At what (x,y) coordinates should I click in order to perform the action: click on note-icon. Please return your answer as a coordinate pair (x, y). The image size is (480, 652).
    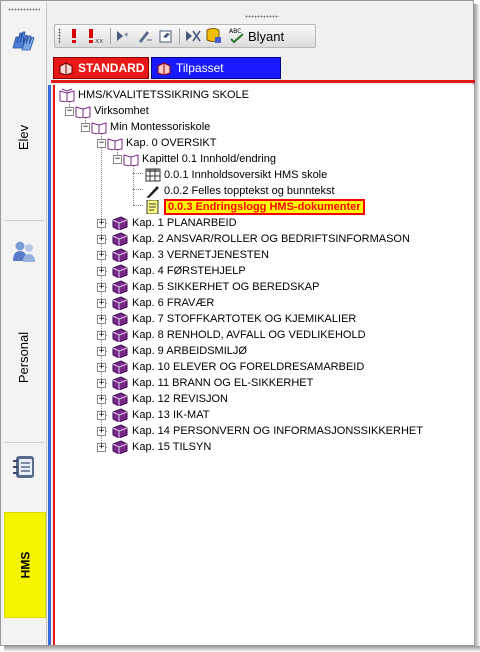
    Looking at the image, I should click on (152, 207).